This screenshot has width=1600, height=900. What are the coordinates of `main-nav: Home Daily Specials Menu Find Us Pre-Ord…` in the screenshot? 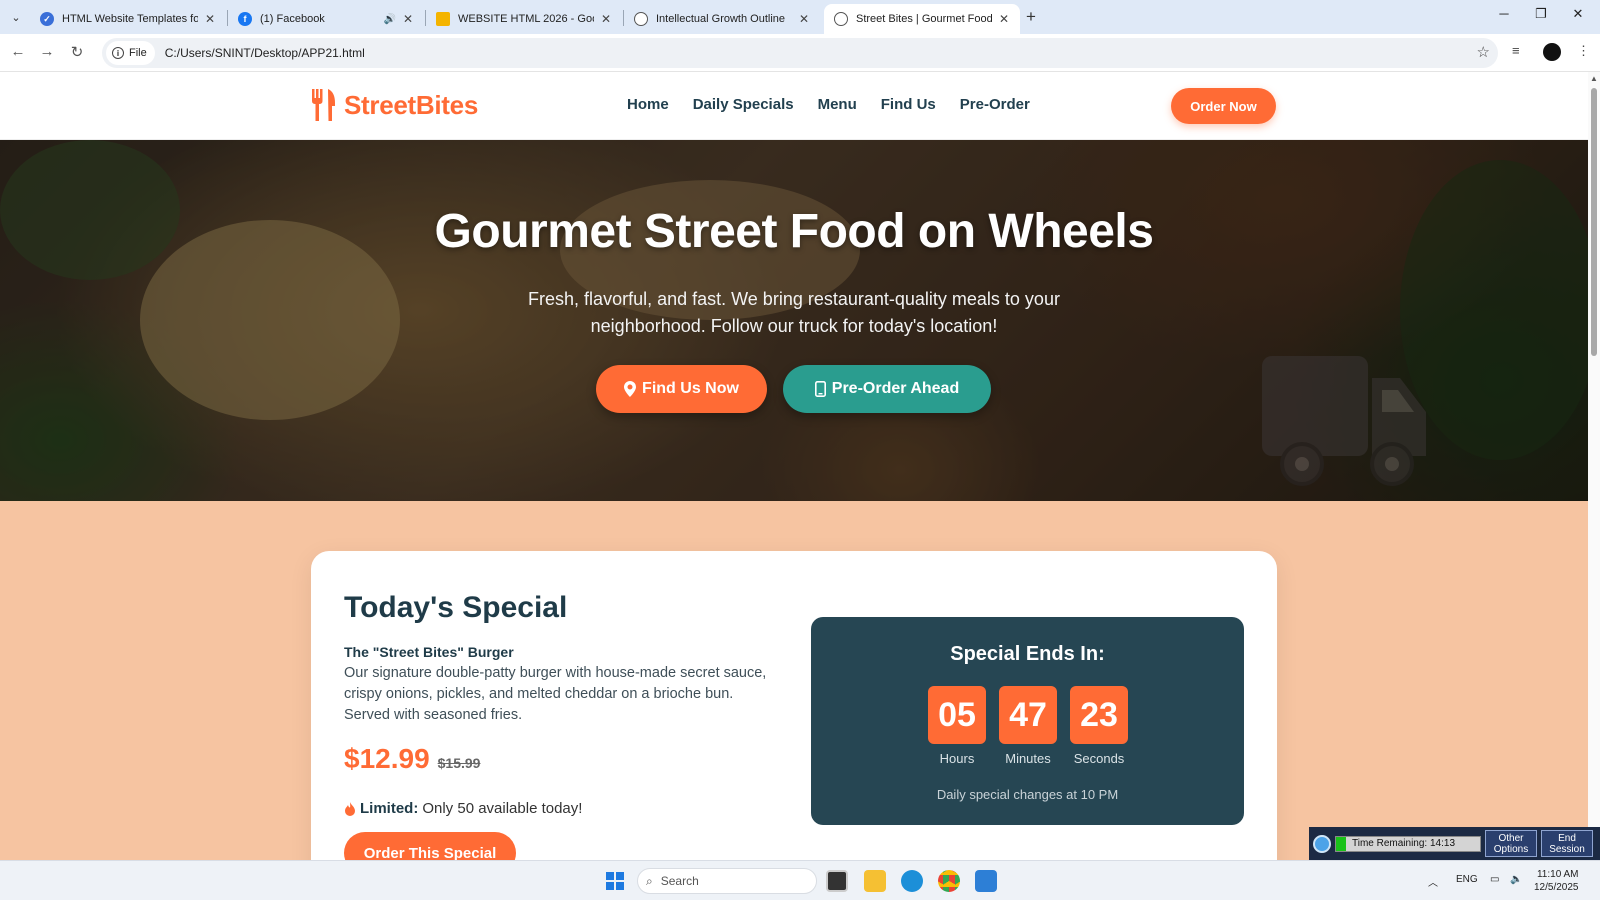 It's located at (828, 104).